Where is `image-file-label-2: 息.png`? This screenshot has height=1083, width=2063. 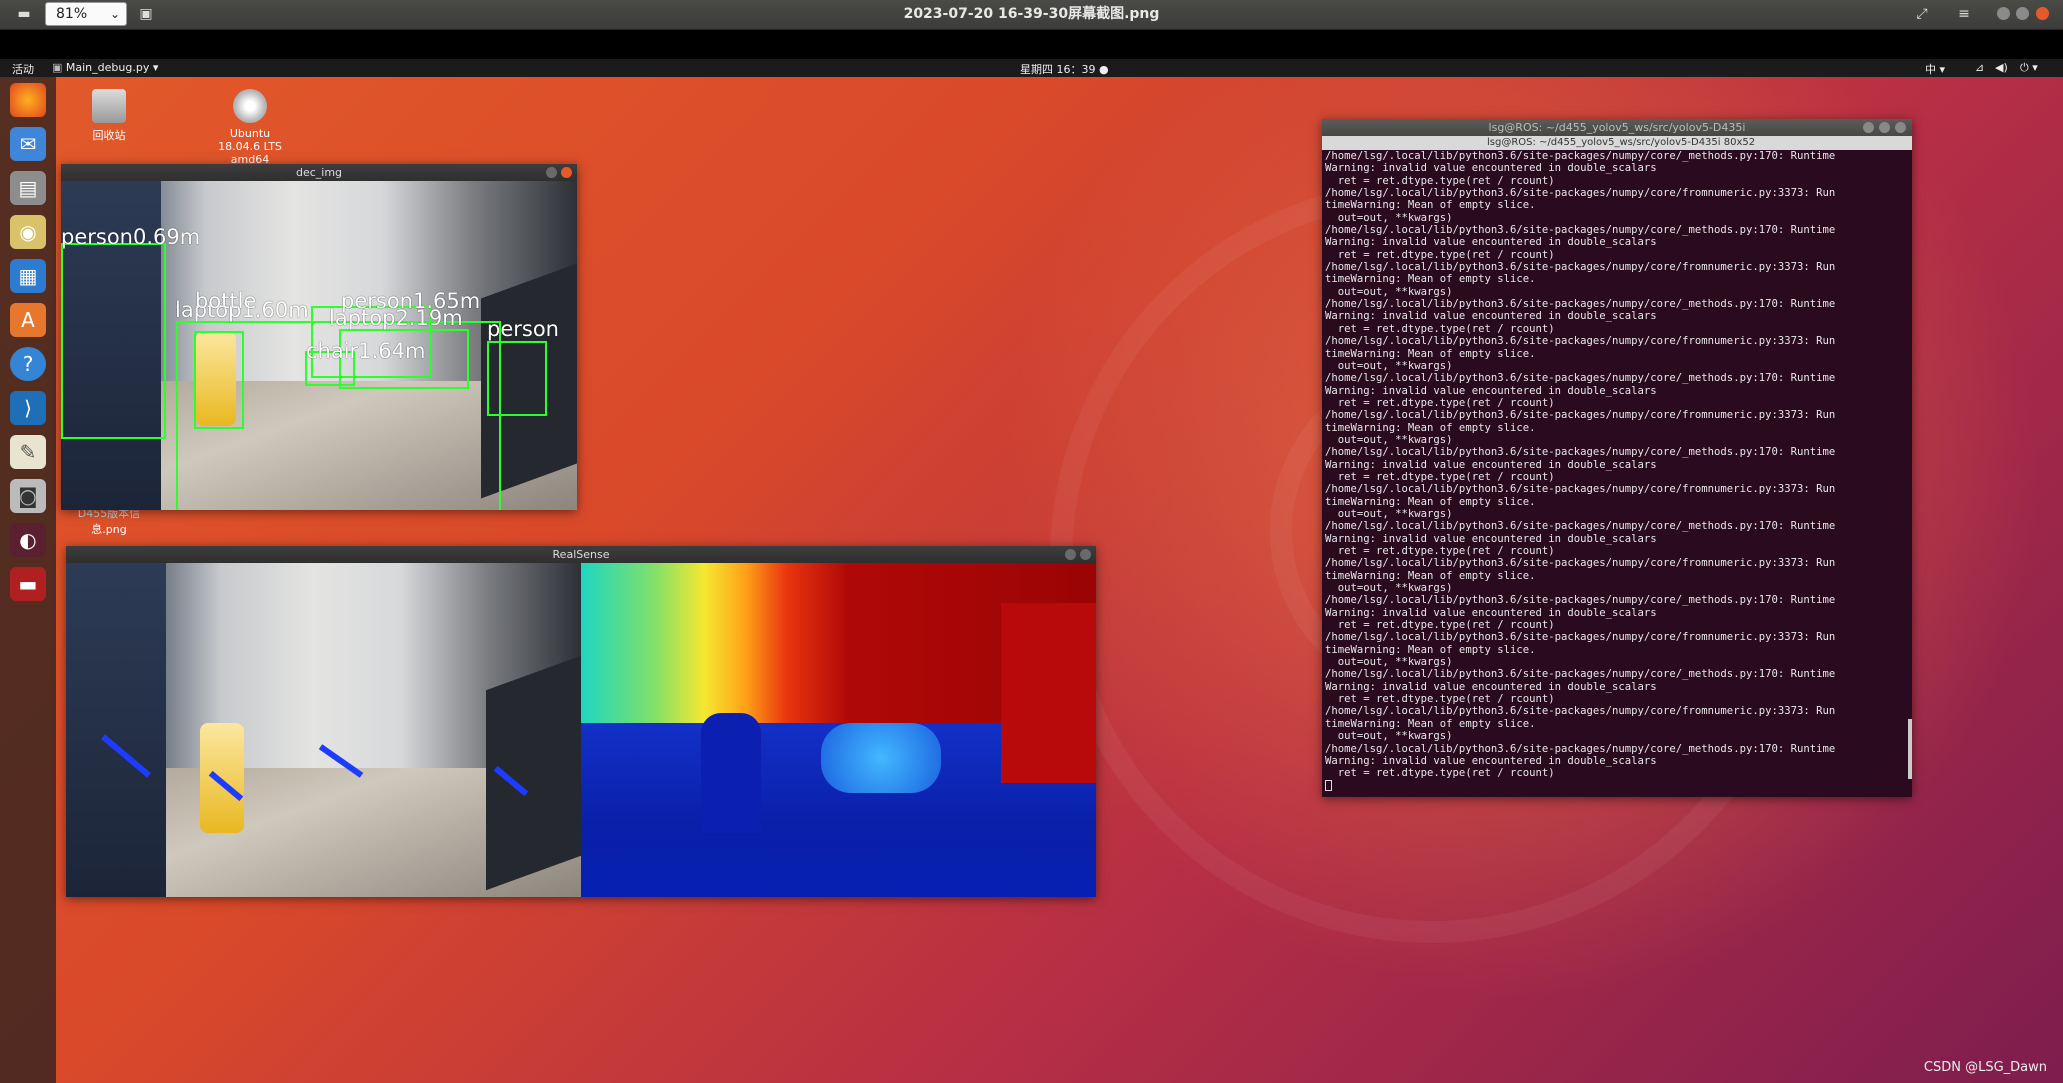 image-file-label-2: 息.png is located at coordinates (109, 529).